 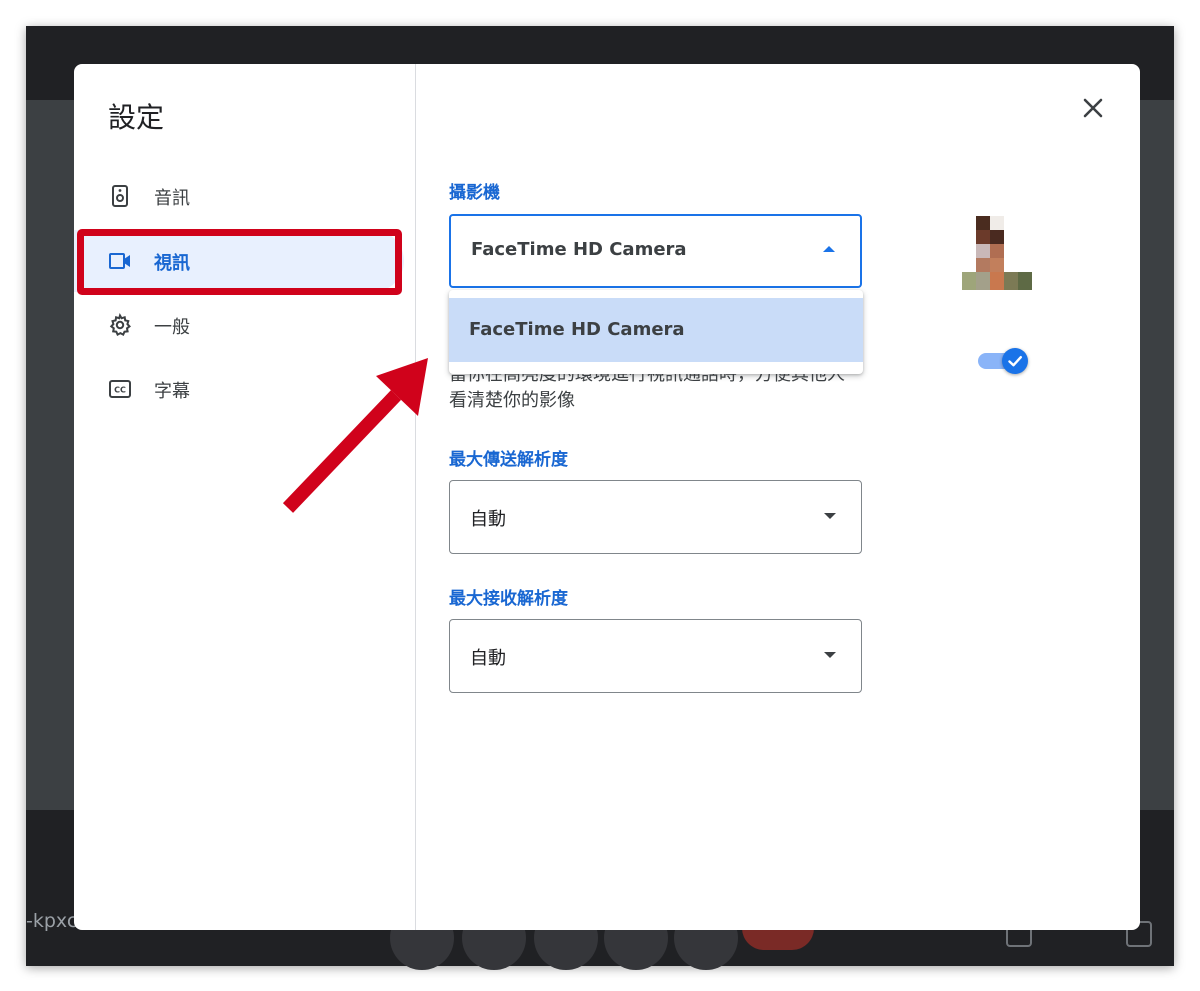 I want to click on camera-dropdown-menu: FaceTime HD Camera, so click(x=656, y=332).